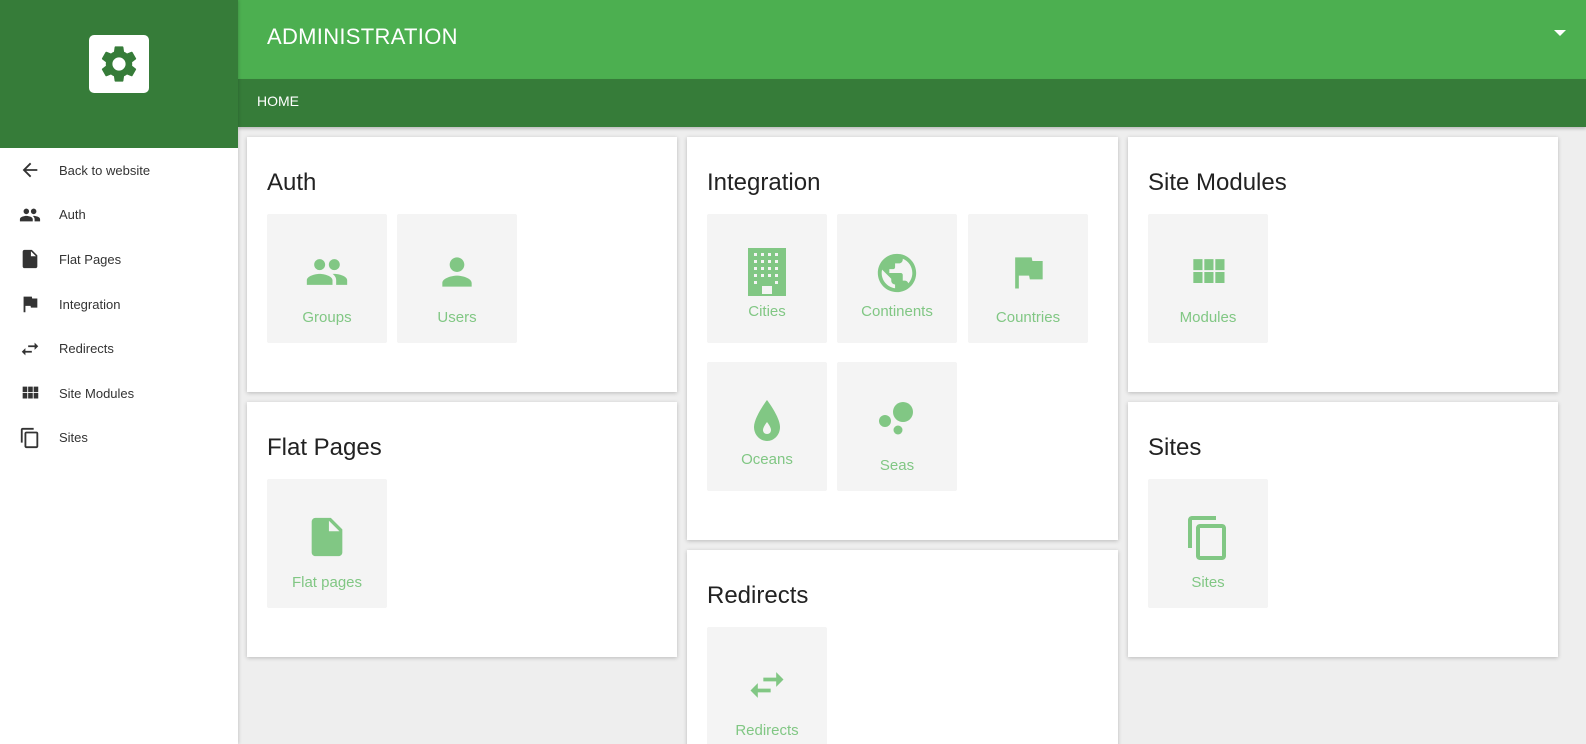 This screenshot has width=1586, height=744. Describe the element at coordinates (1028, 317) in the screenshot. I see `tile-label: Countries` at that location.